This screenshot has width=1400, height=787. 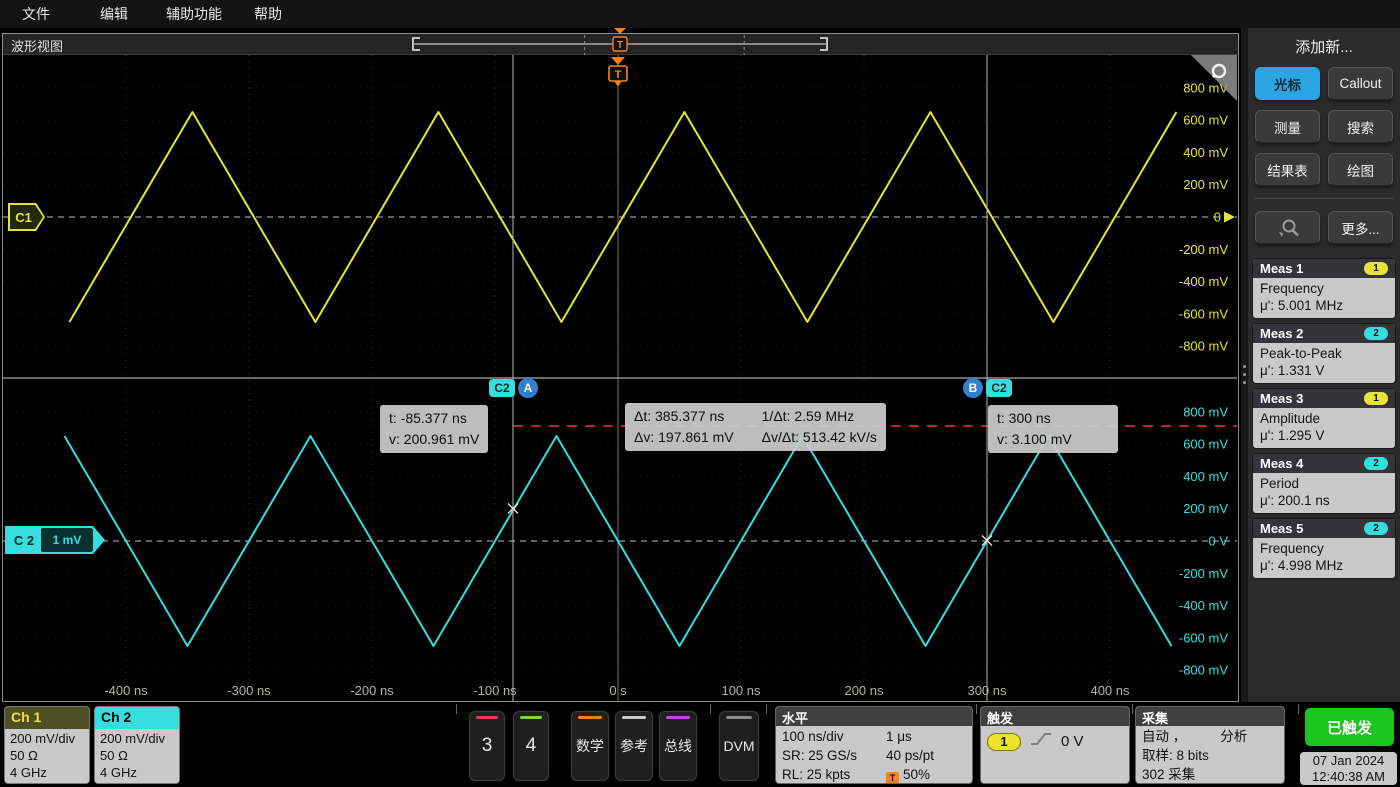 I want to click on delta-t: Δt: 385.377 ns, so click(x=679, y=416).